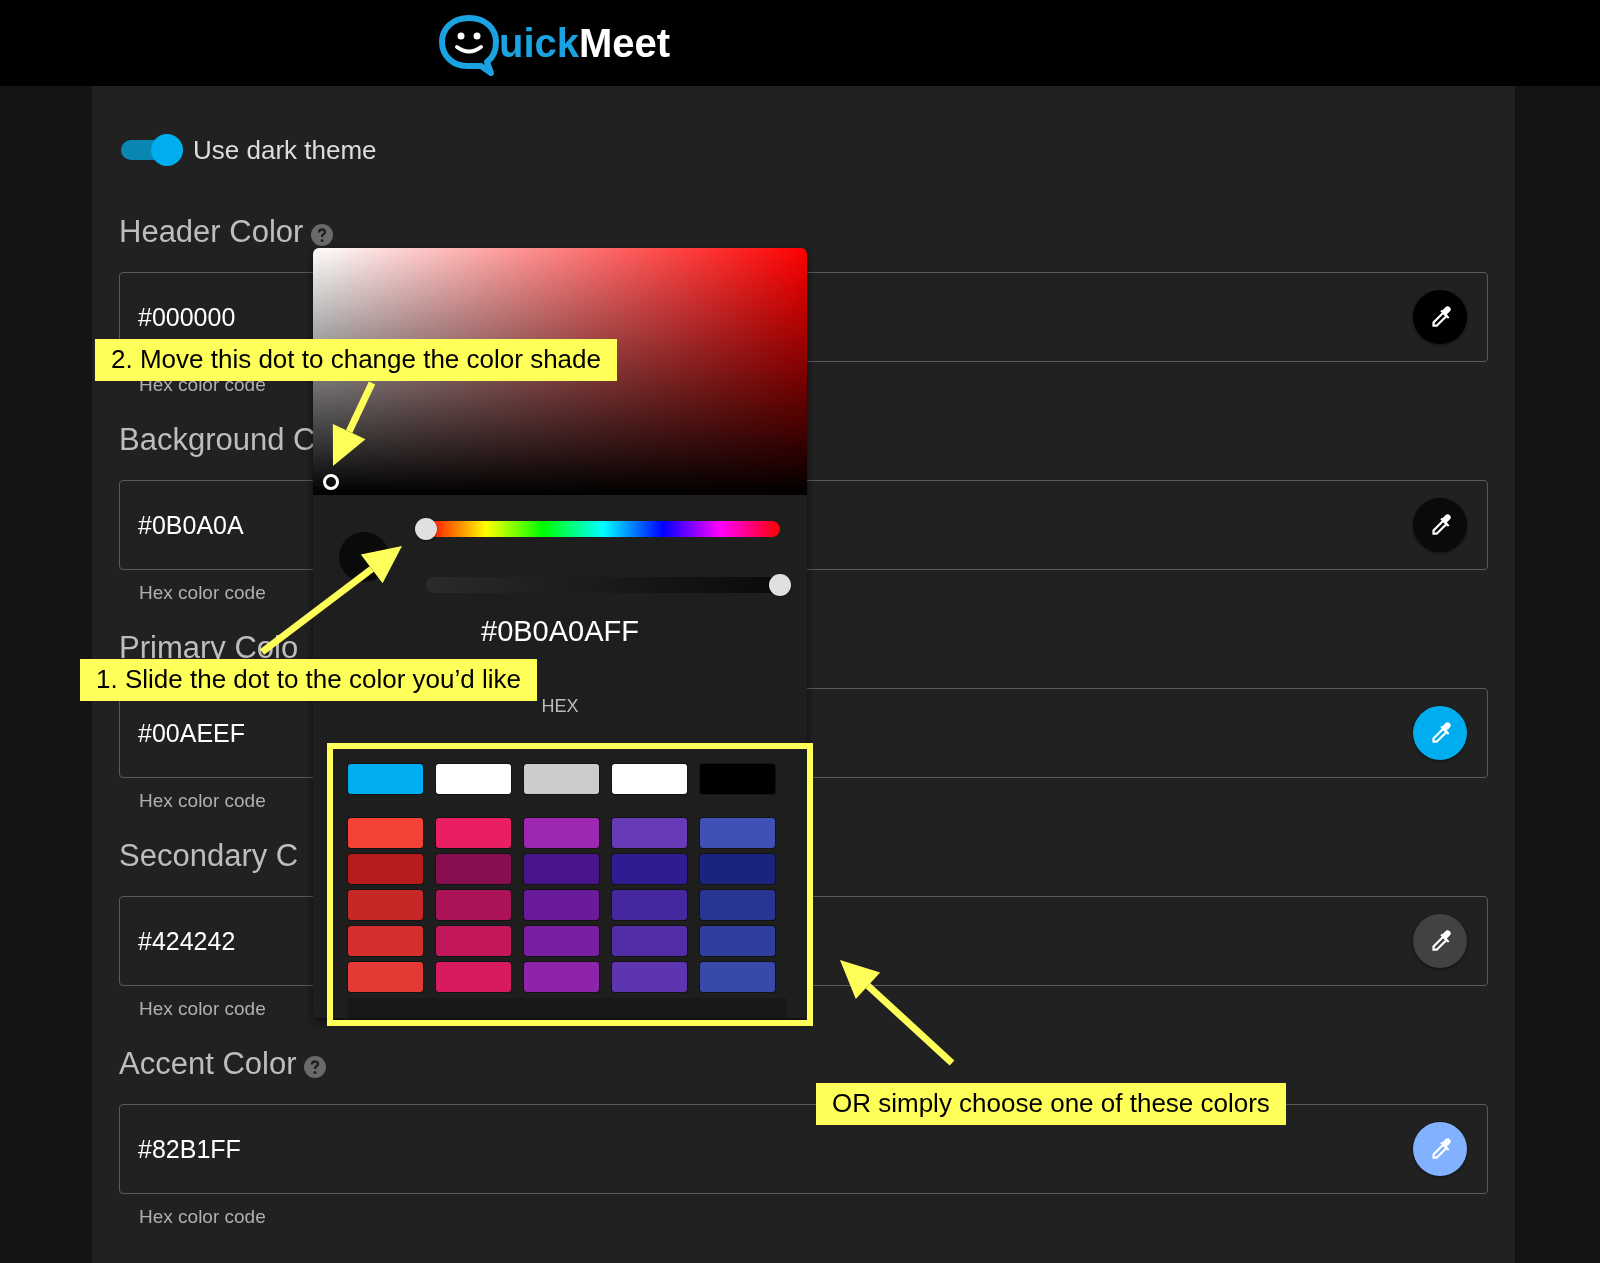  What do you see at coordinates (209, 856) in the screenshot?
I see `field-label: Secondary C` at bounding box center [209, 856].